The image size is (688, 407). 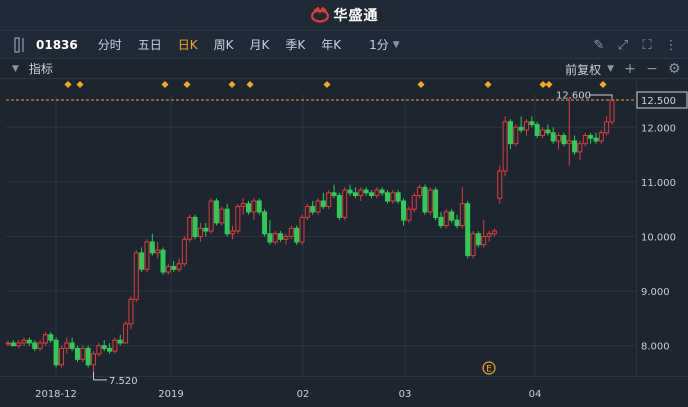 I want to click on plus-icon: +, so click(x=630, y=69).